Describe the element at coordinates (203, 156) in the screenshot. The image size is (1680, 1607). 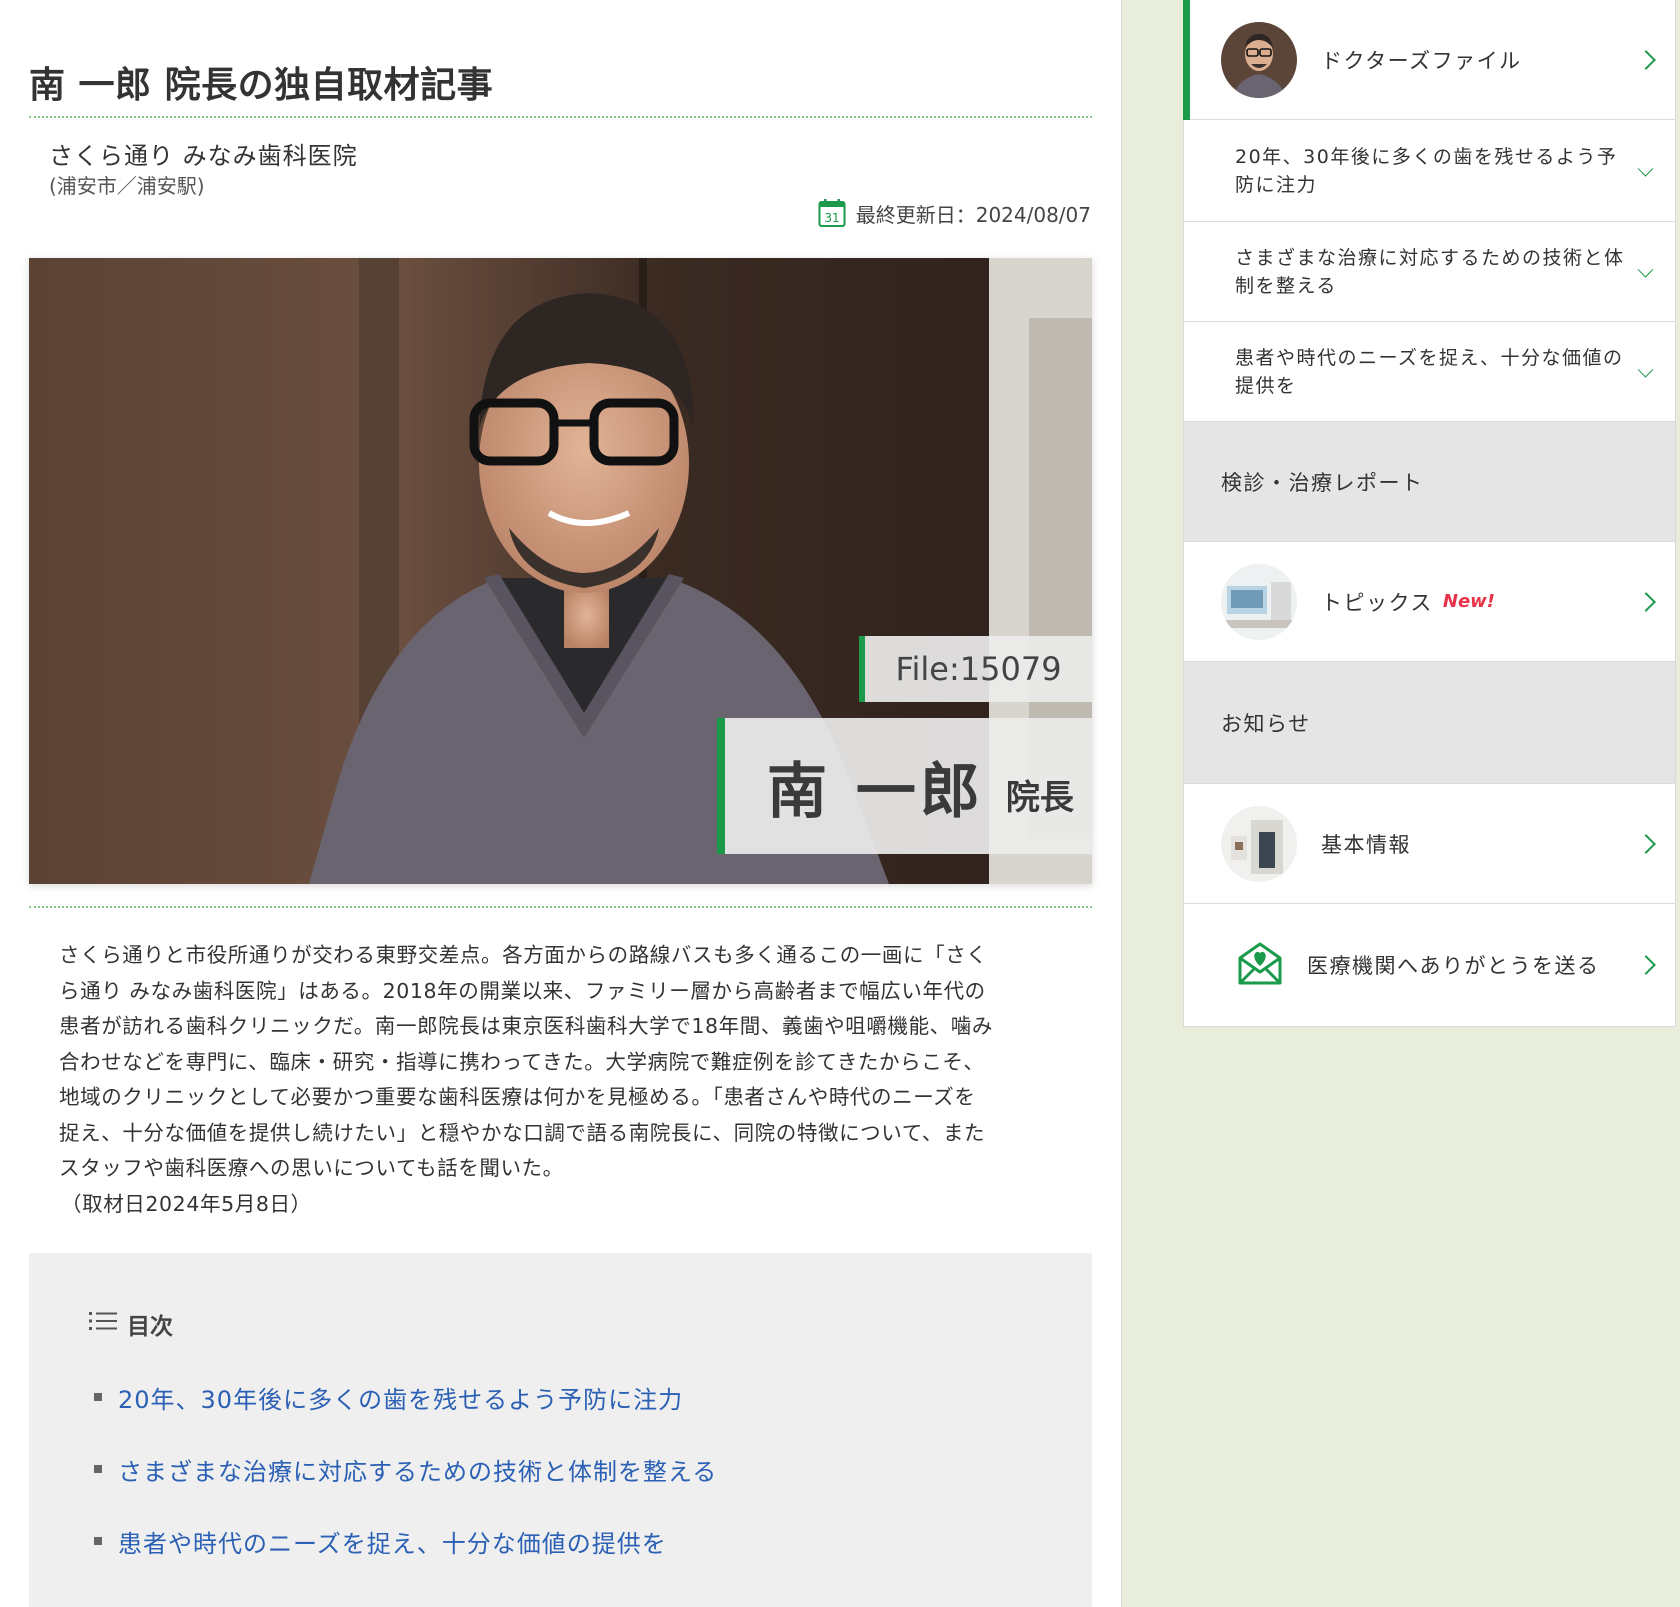
I see `clinic-name: さくら通り みなみ歯科医院` at that location.